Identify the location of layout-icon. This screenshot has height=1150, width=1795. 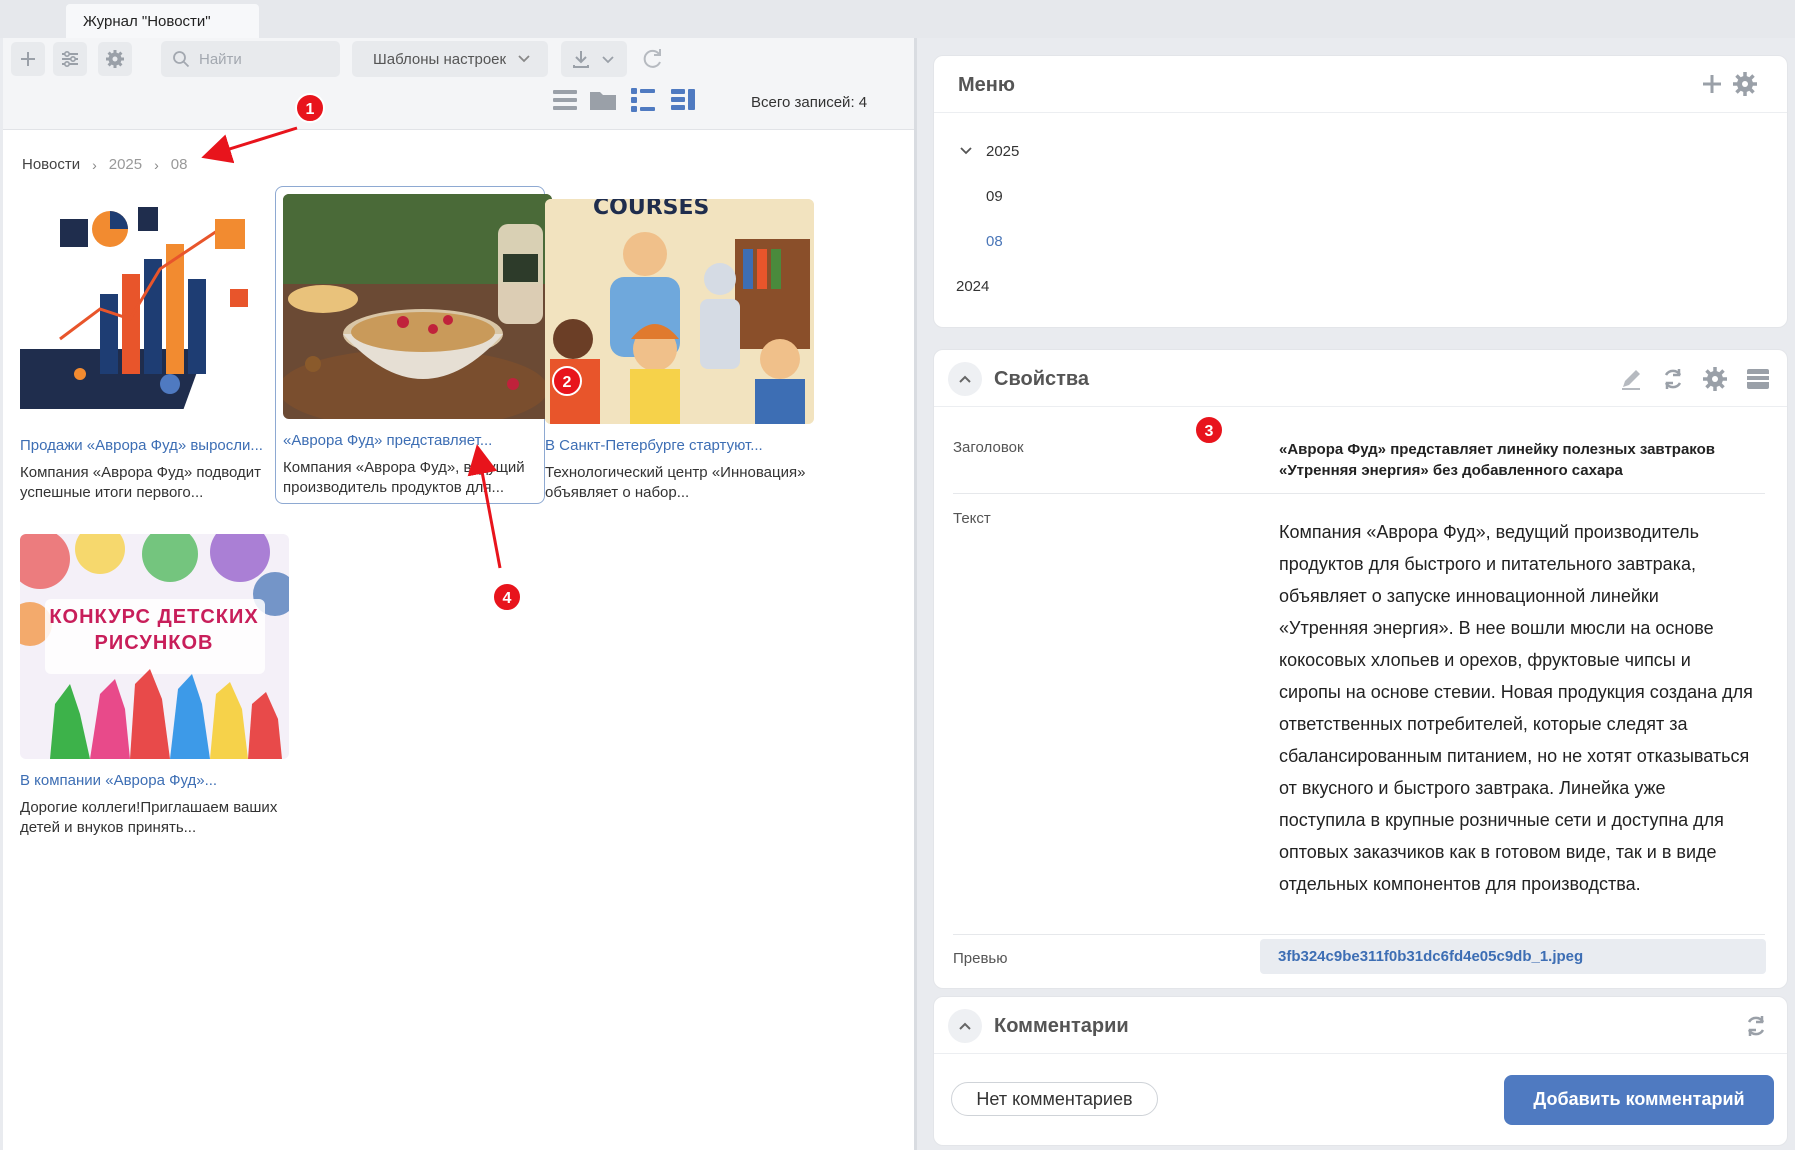
(1758, 379).